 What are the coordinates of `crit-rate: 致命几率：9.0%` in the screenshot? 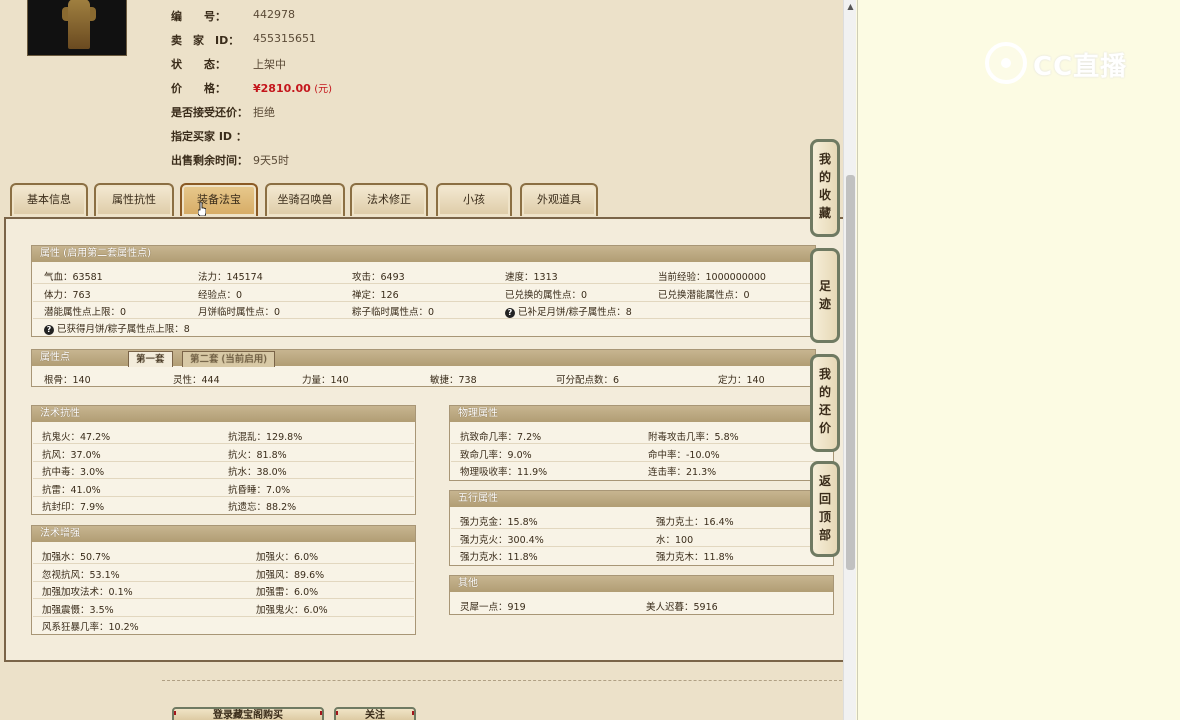 It's located at (496, 455).